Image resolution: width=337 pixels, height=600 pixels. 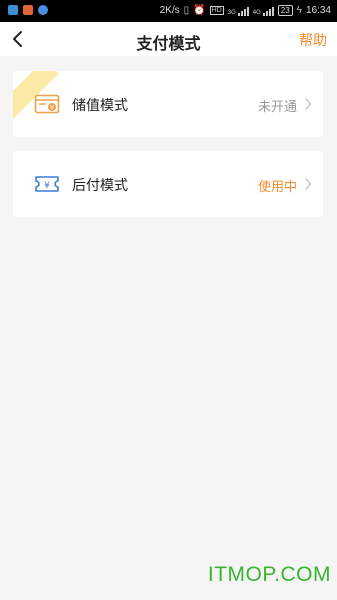 I want to click on status-bar: 2K/s ▯ ⏰ HD 3G 4G 23 ϟ 16:34, so click(x=168, y=11).